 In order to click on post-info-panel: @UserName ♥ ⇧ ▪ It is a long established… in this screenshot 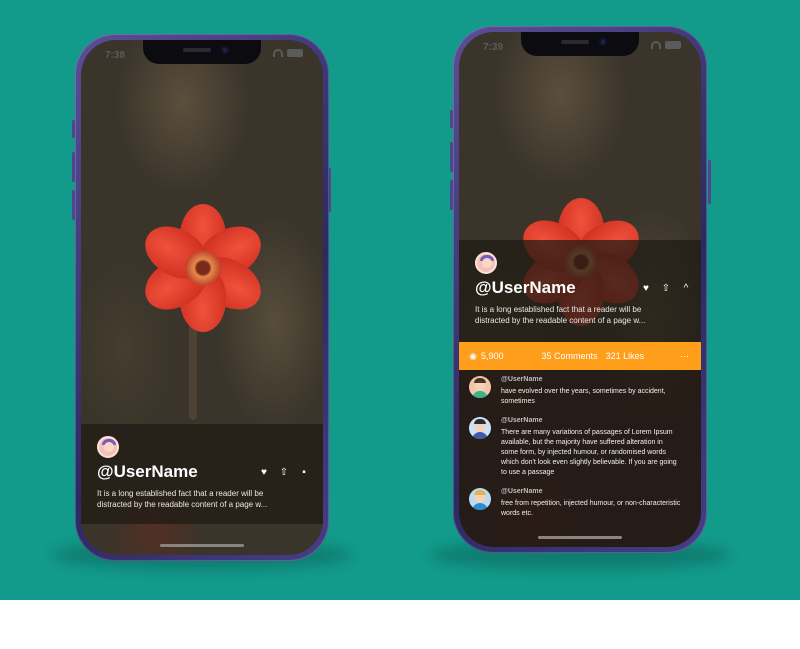, I will do `click(202, 474)`.